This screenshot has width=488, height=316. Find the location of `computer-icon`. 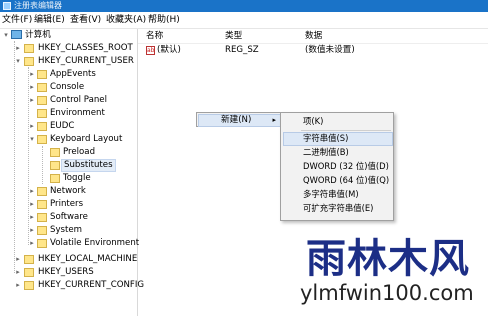

computer-icon is located at coordinates (16, 34).